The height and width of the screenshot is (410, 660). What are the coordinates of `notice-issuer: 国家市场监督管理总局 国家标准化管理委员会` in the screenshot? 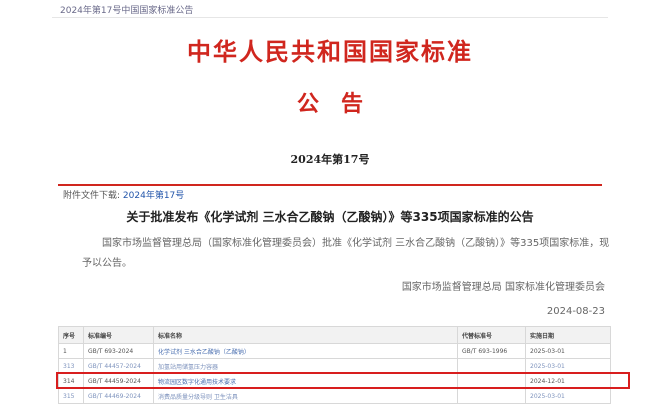 It's located at (503, 287).